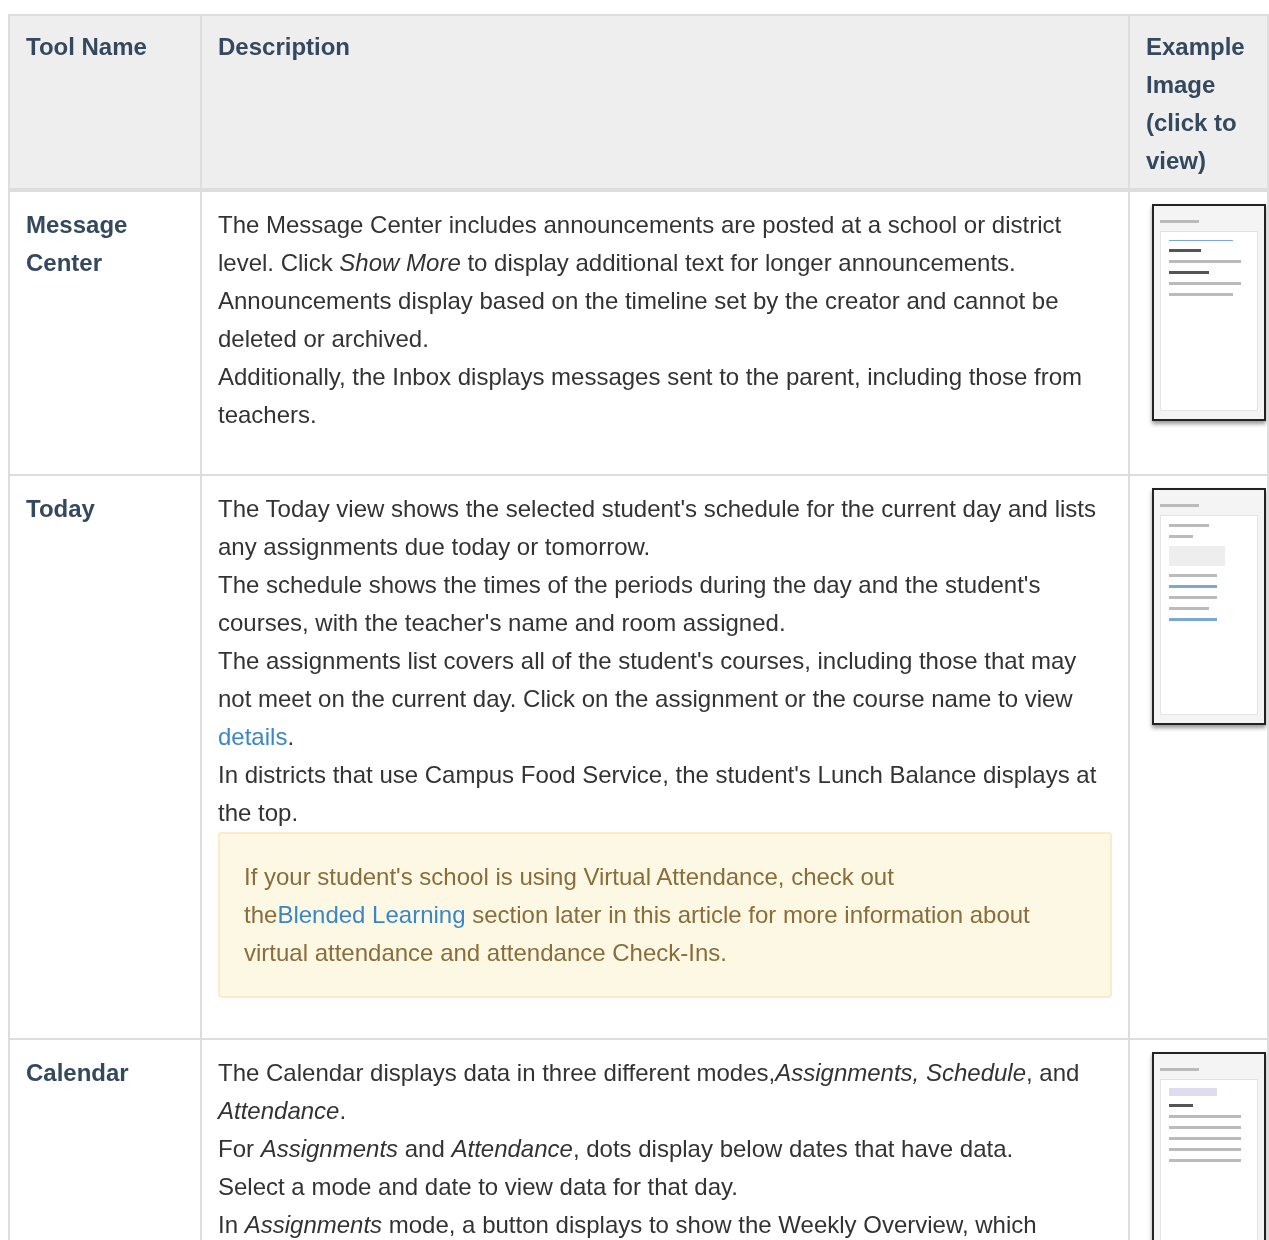 Image resolution: width=1269 pixels, height=1240 pixels. I want to click on description-text: In districts that use Campus Food Service, the student's Lunch Balance displays at the top., so click(658, 794).